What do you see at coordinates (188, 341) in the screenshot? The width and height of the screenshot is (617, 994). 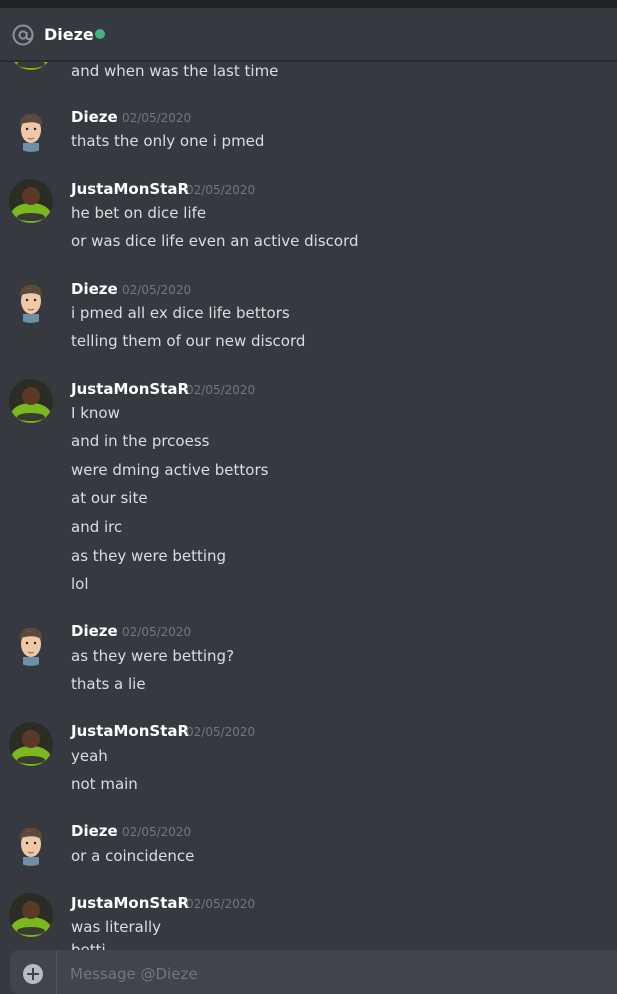 I see `message-text: telling them of our new discord` at bounding box center [188, 341].